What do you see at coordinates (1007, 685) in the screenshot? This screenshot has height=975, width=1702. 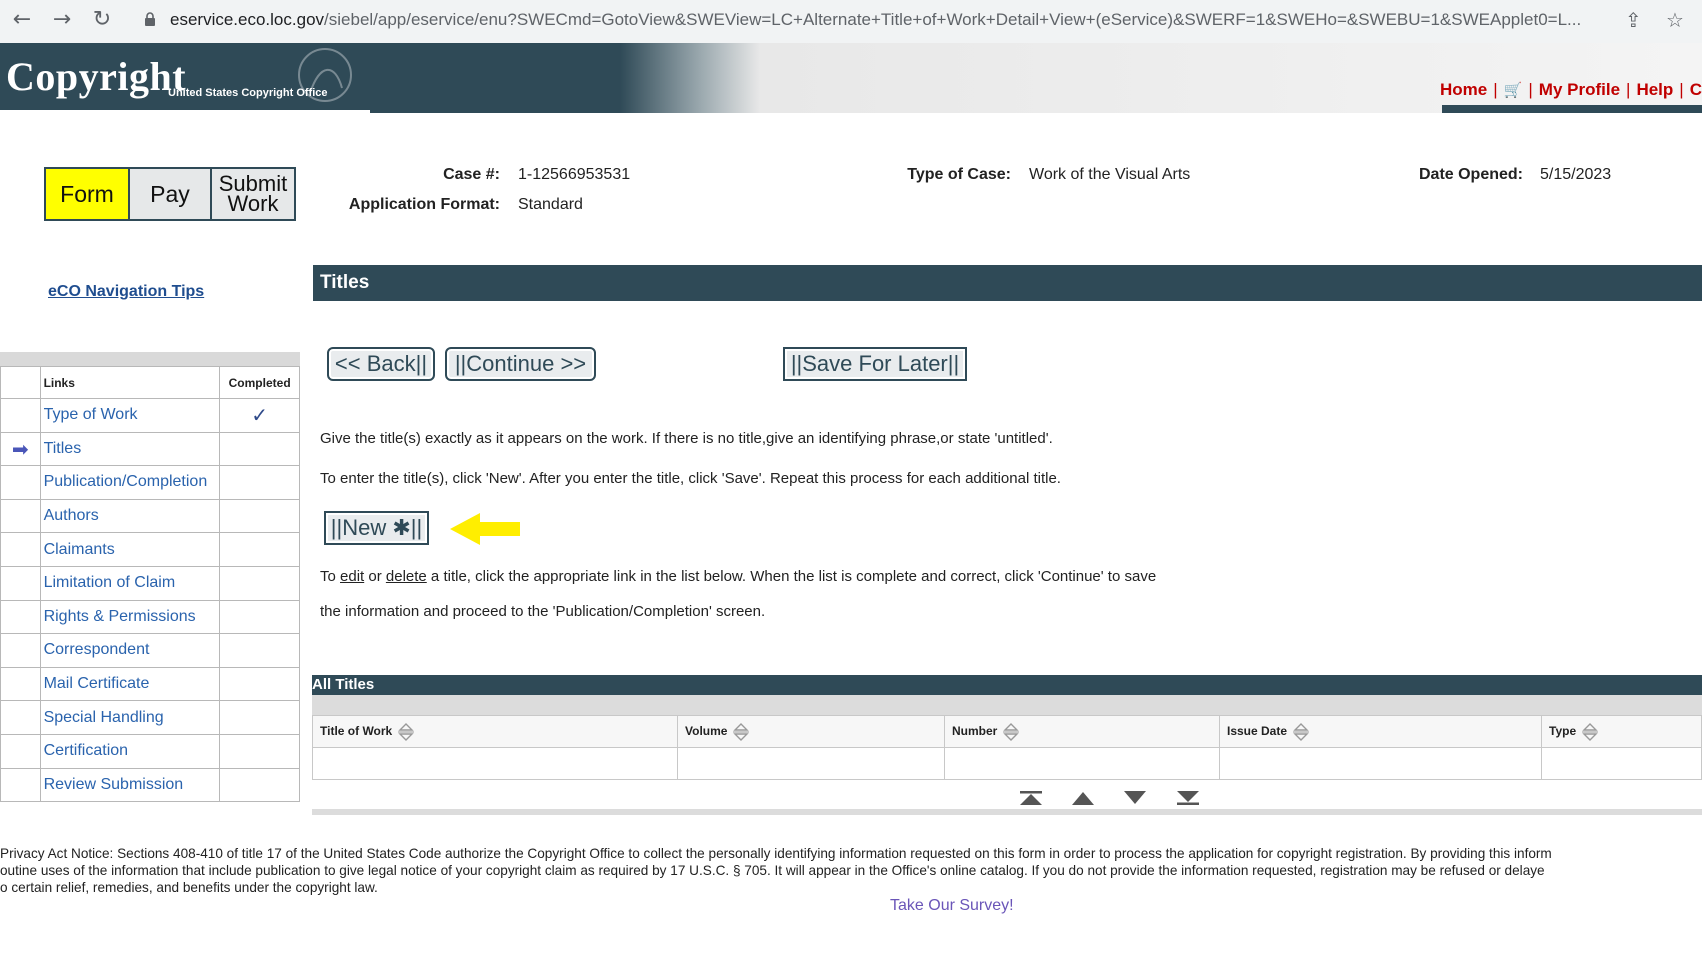 I see `all-titles-bar: All Titles` at bounding box center [1007, 685].